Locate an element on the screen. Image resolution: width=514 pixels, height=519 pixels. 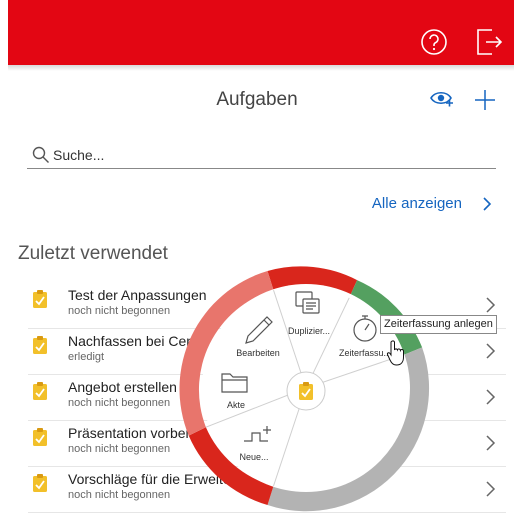
menu-item-label: Akte is located at coordinates (236, 405).